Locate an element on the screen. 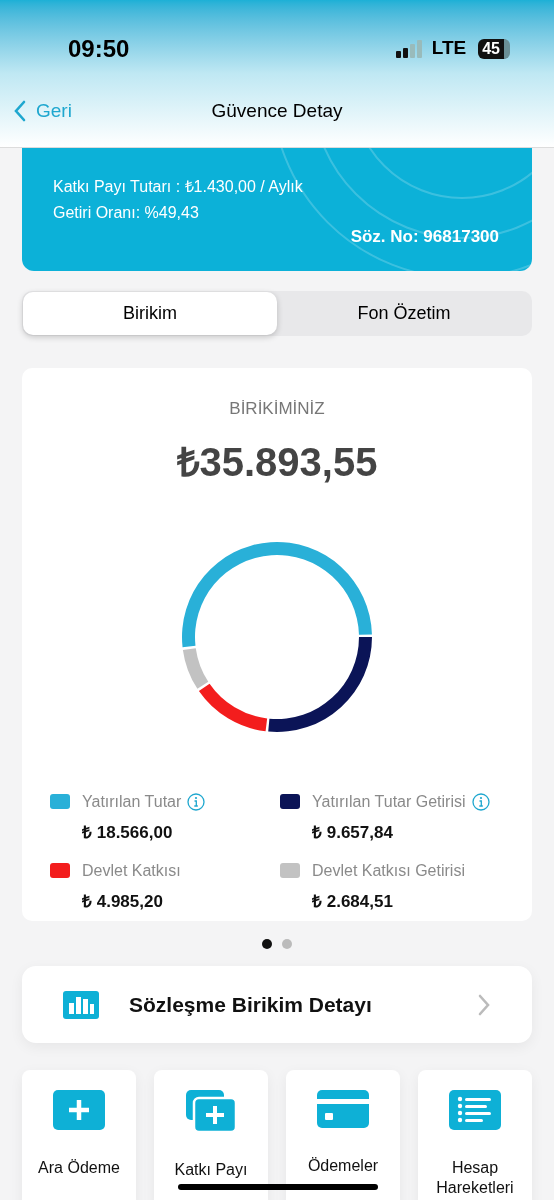 This screenshot has height=1200, width=554. plus-icon is located at coordinates (79, 1110).